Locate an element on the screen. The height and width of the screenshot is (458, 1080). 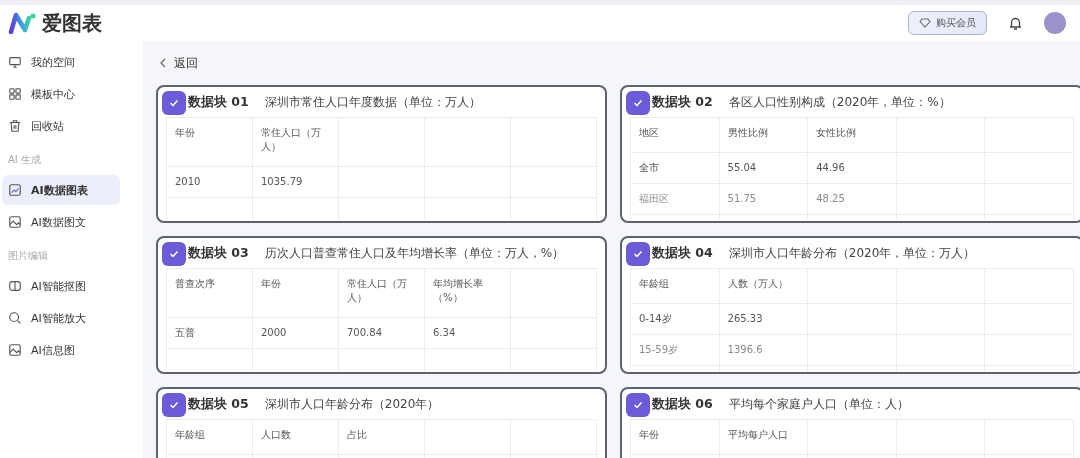
block-label: 数据块 01 is located at coordinates (218, 102).